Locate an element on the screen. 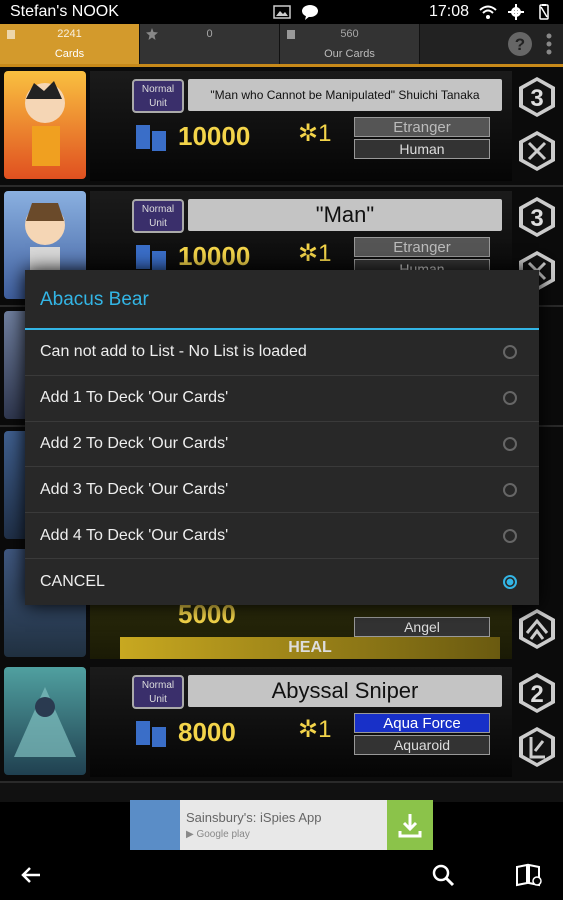 Image resolution: width=563 pixels, height=900 pixels. tab-bar: 2241 Cards 0 560 Our Cards ? is located at coordinates (281, 44).